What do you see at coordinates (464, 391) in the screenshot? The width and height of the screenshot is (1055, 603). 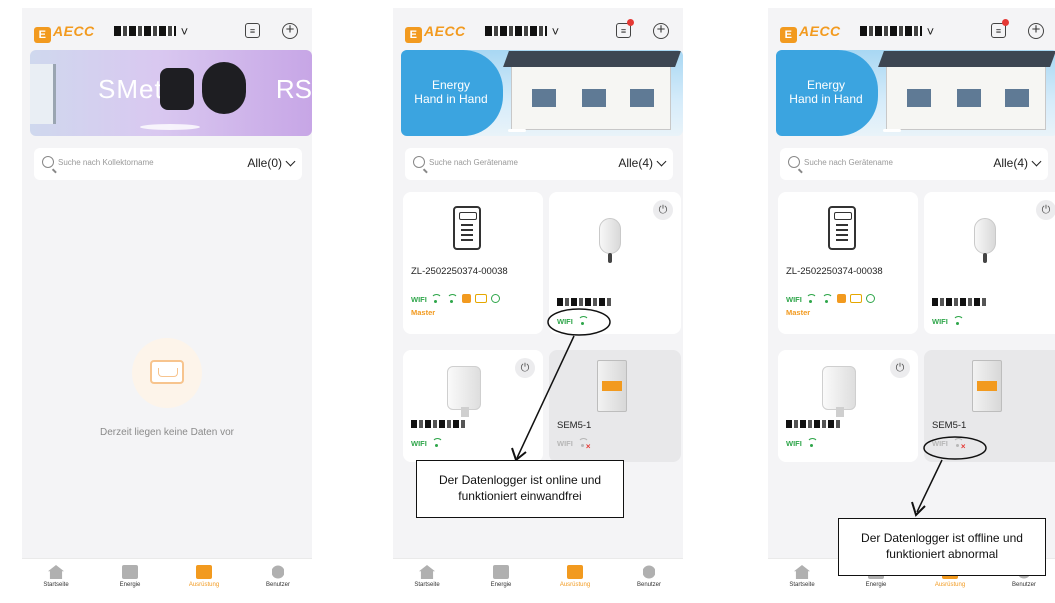 I see `smart-plug-icon` at bounding box center [464, 391].